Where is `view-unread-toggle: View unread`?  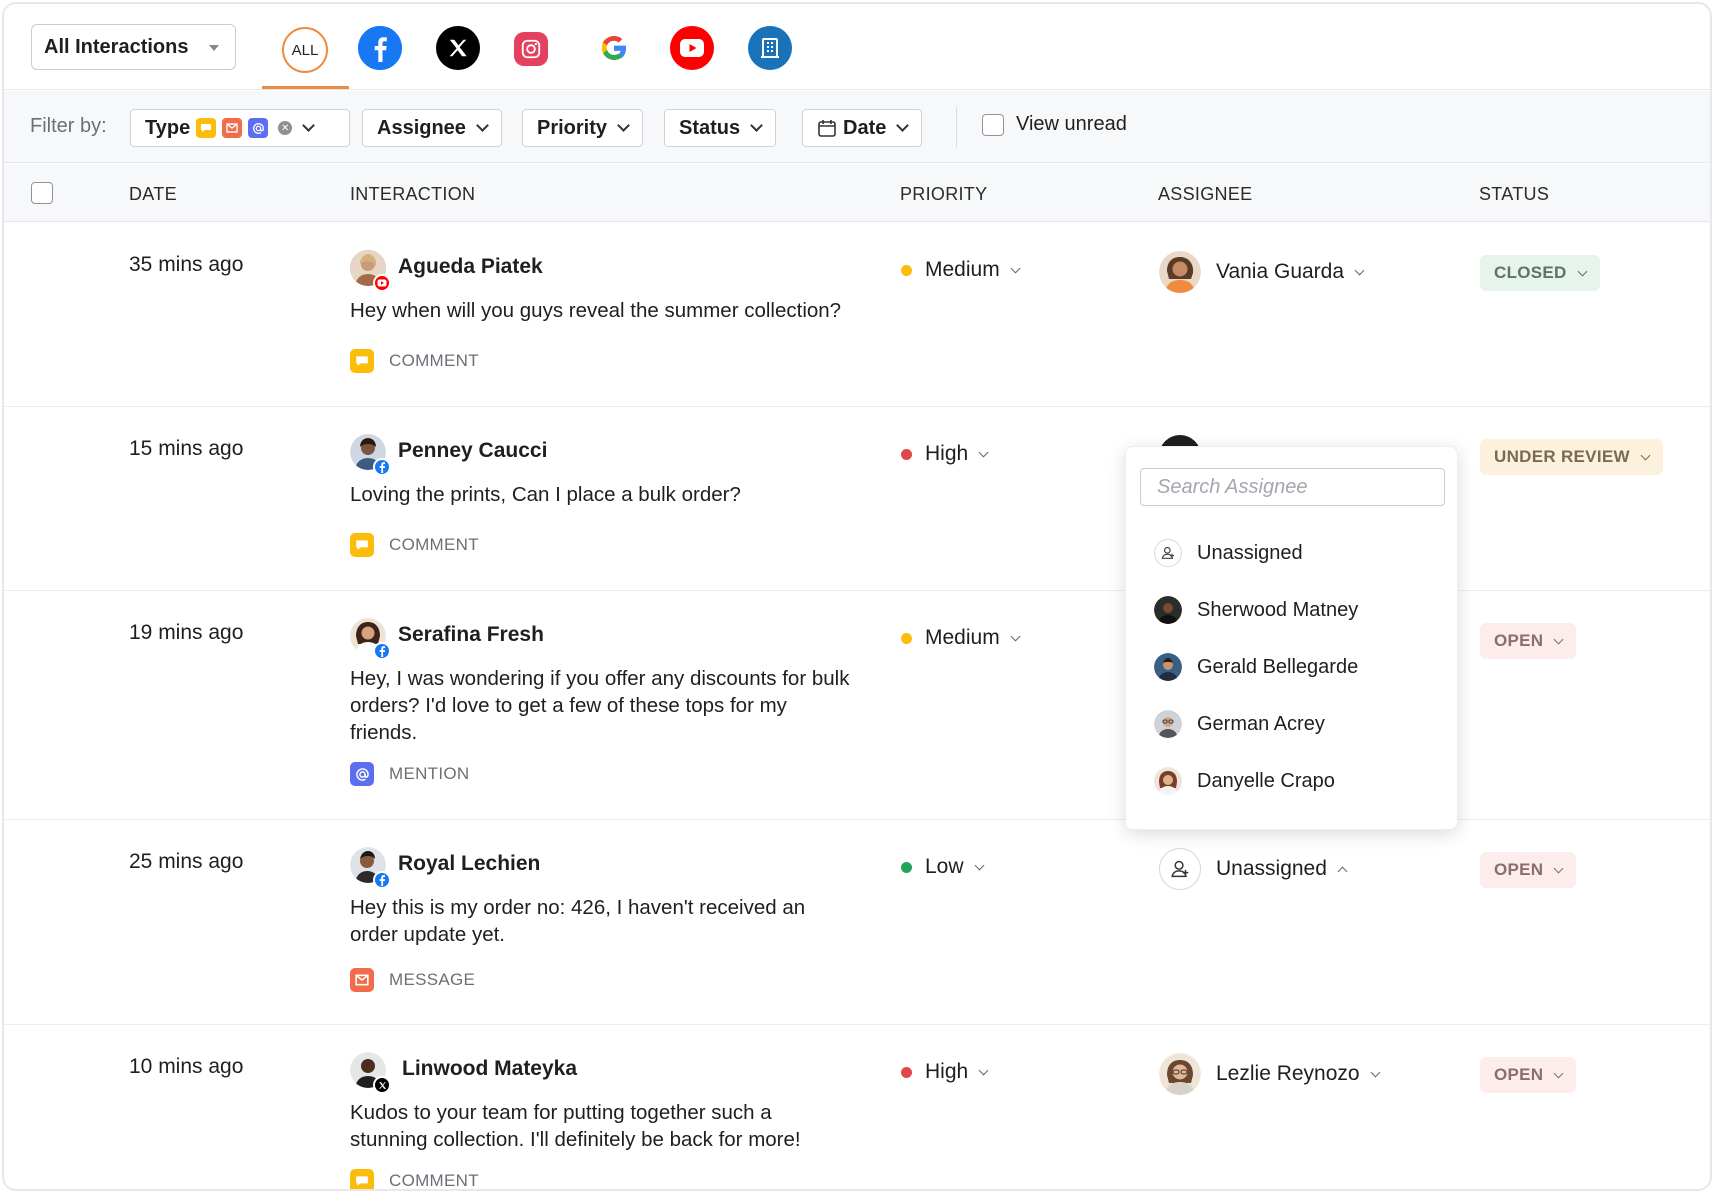
view-unread-toggle: View unread is located at coordinates (1054, 124).